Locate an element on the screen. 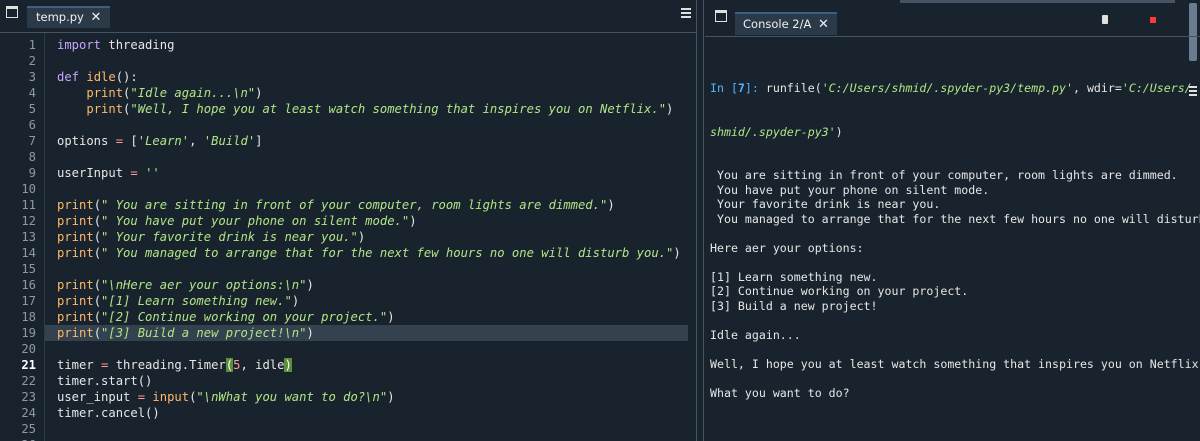  line-number: 18 is located at coordinates (28, 317).